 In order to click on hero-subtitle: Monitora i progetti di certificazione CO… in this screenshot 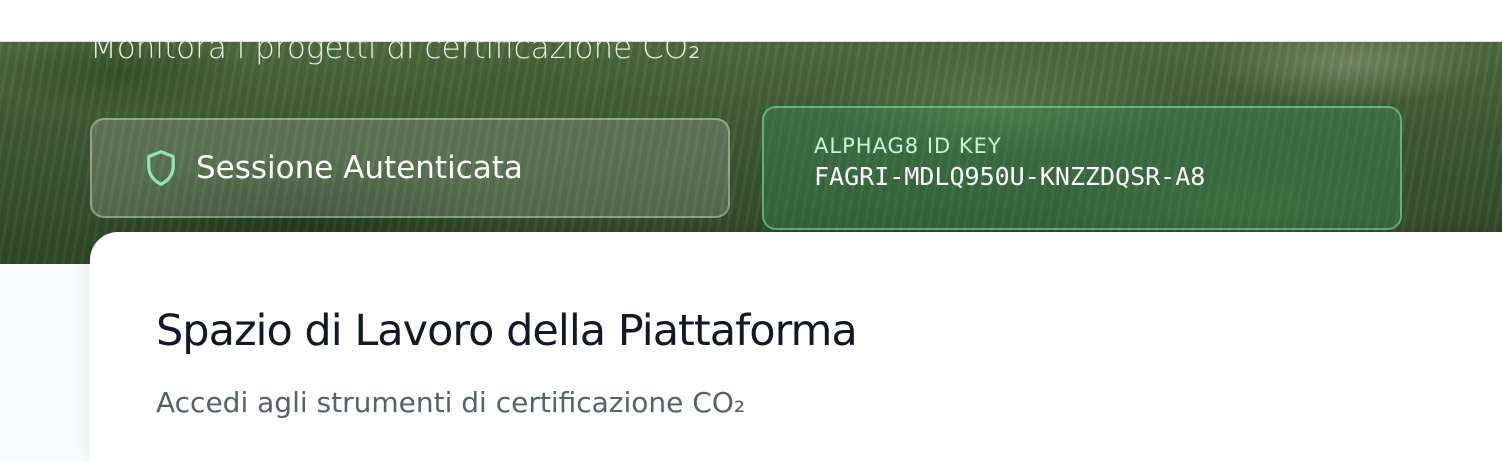, I will do `click(395, 54)`.